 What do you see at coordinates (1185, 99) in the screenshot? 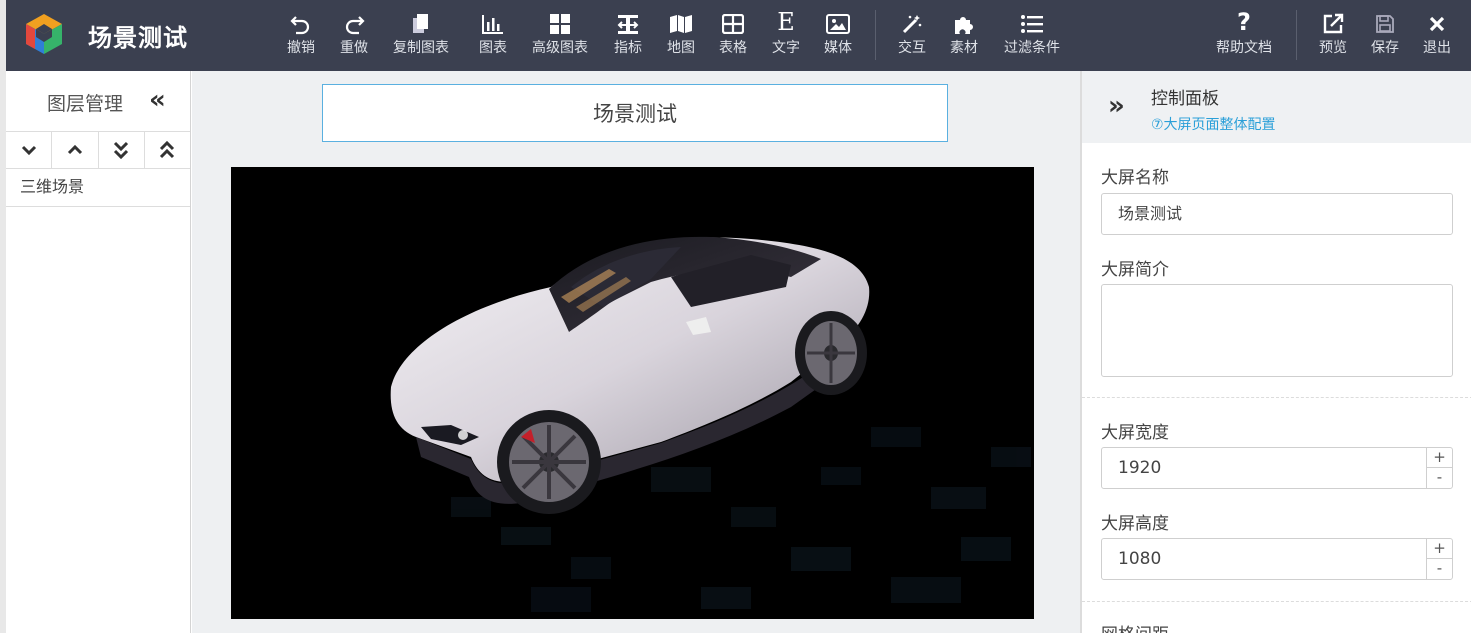
I see `control-panel-title: 控制面板` at bounding box center [1185, 99].